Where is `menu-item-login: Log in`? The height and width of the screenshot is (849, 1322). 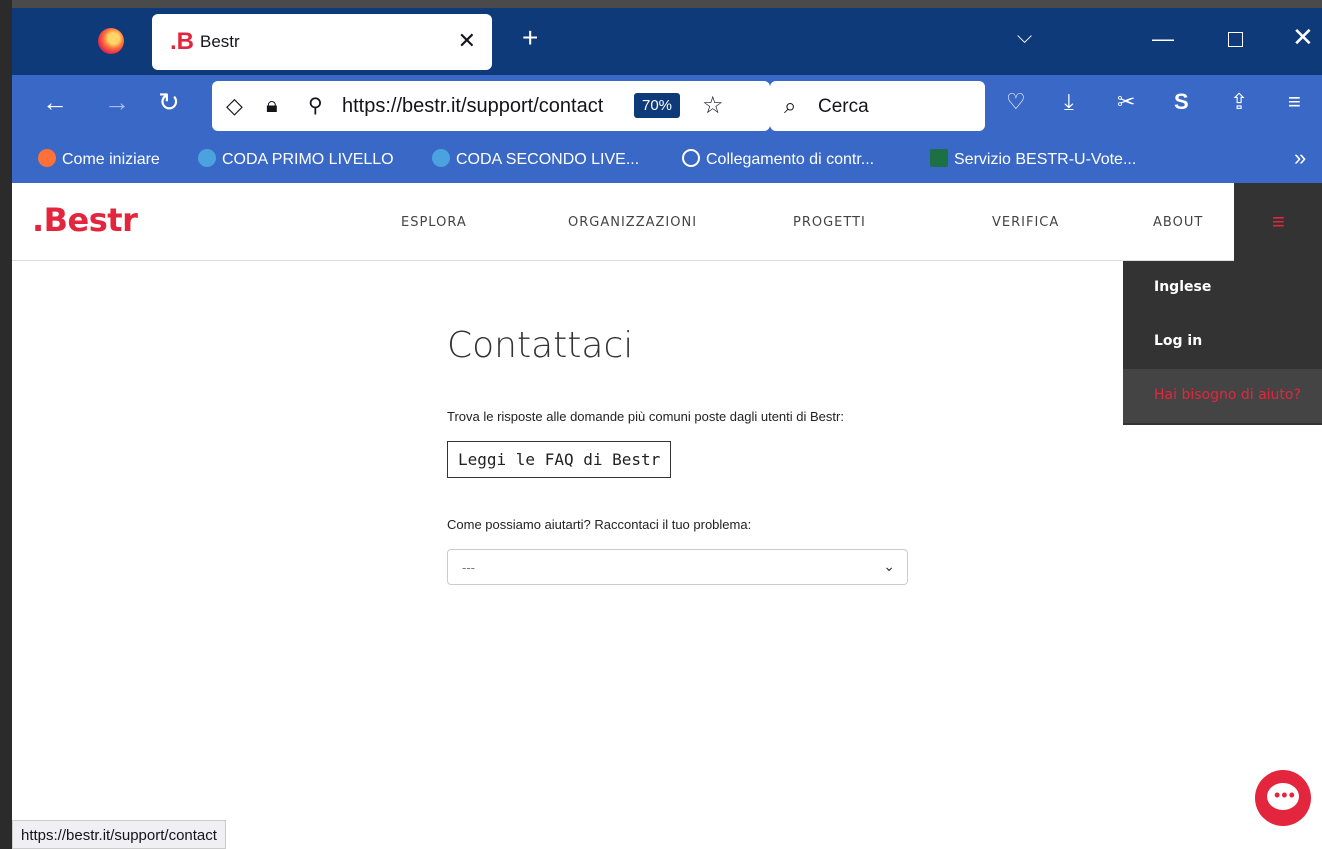 menu-item-login: Log in is located at coordinates (1222, 342).